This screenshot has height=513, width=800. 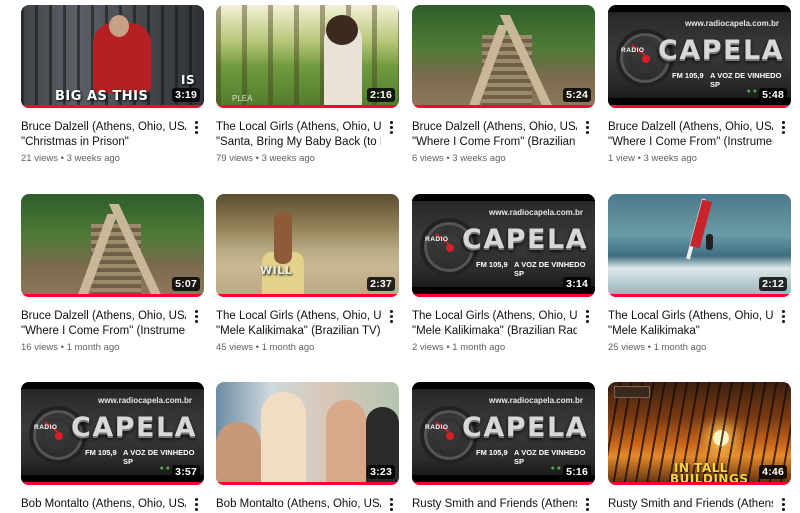 I want to click on duration-badge: 3:23, so click(x=381, y=472).